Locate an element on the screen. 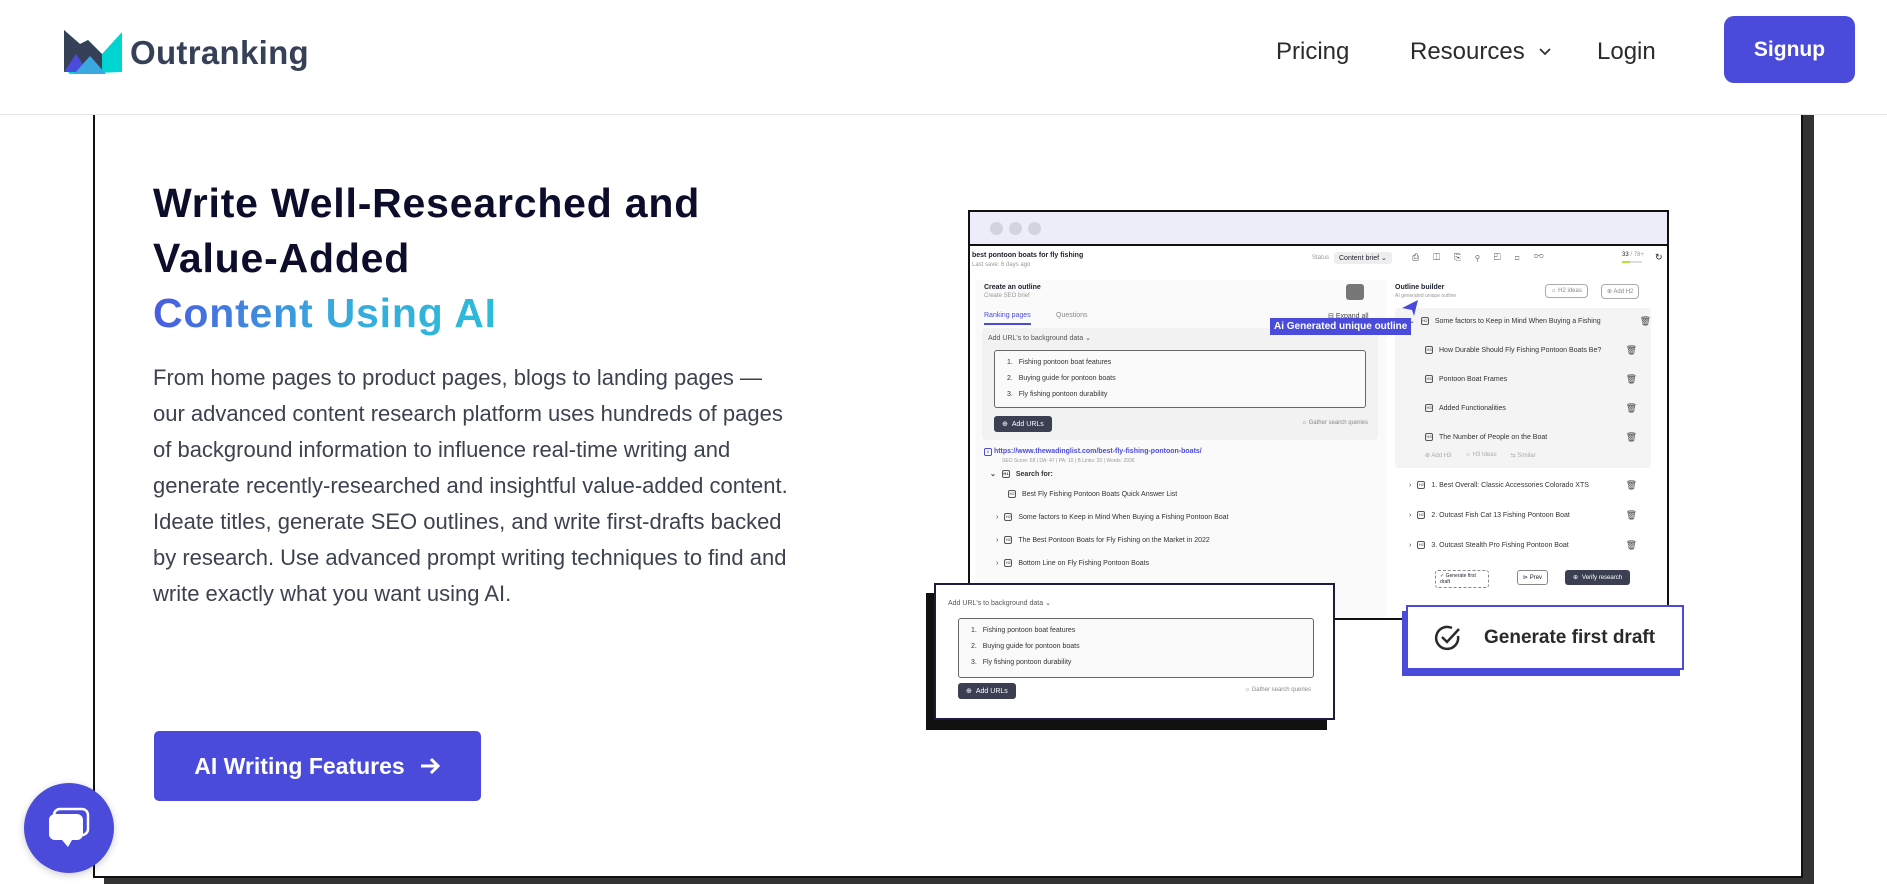 This screenshot has width=1887, height=884. similar-button: ⇆ Similar is located at coordinates (1523, 455).